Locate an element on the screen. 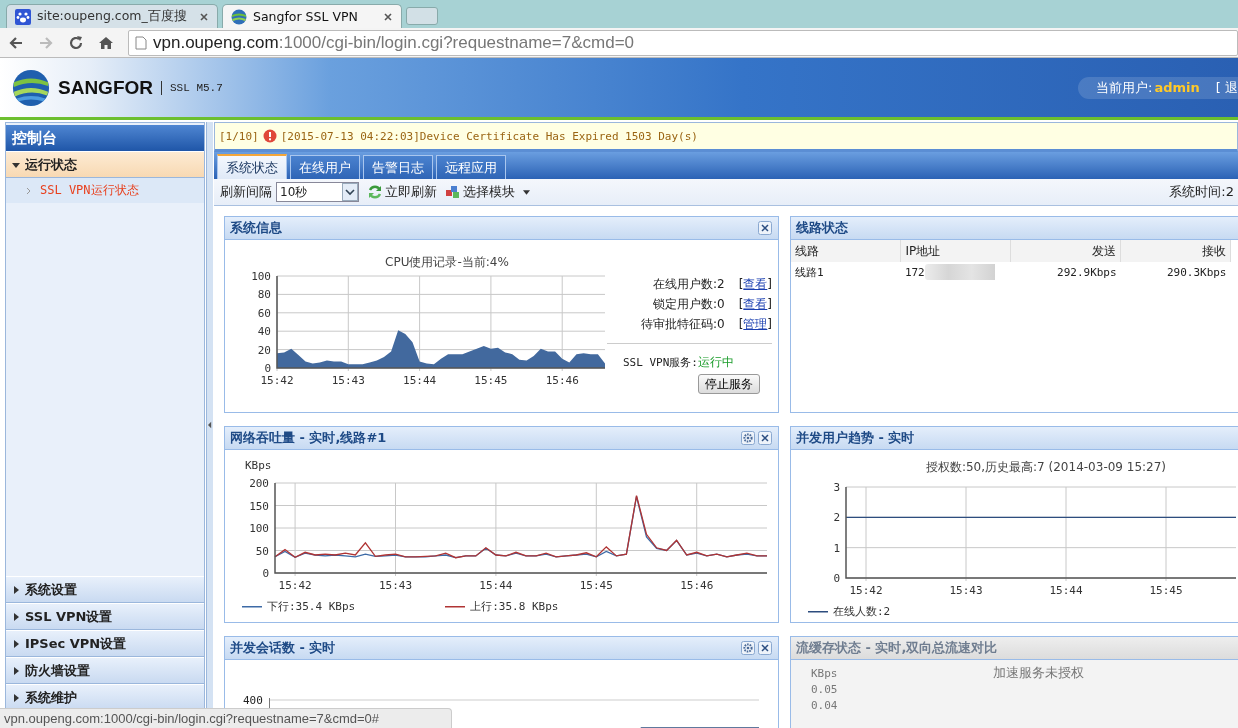 The image size is (1238, 728). stat-label: 待审批特征码:0 is located at coordinates (682, 324).